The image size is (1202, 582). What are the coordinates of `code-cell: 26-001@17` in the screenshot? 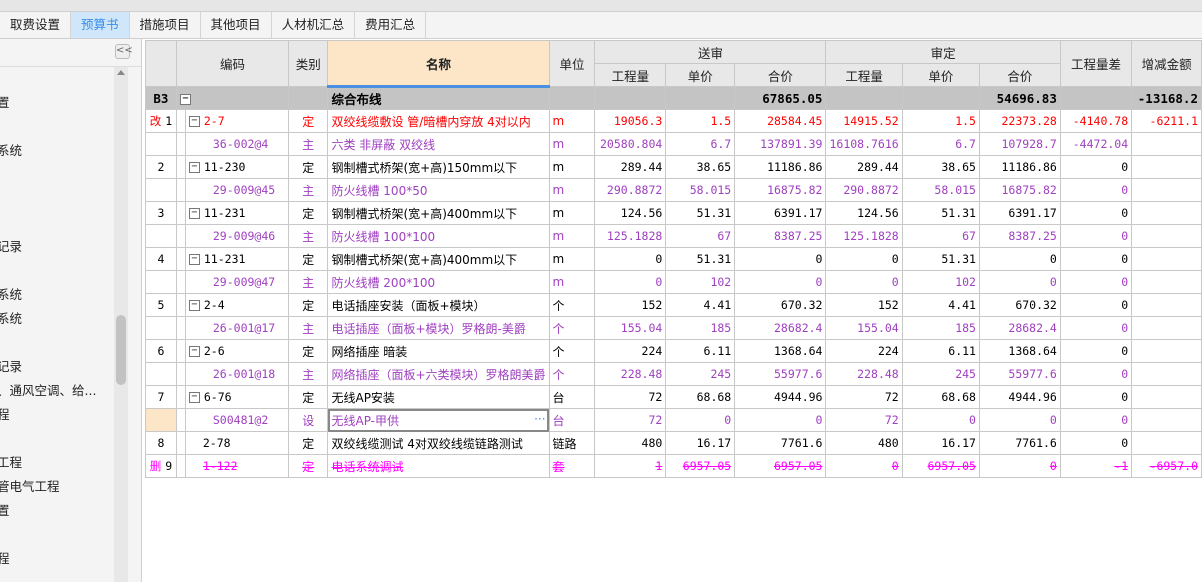 It's located at (232, 328).